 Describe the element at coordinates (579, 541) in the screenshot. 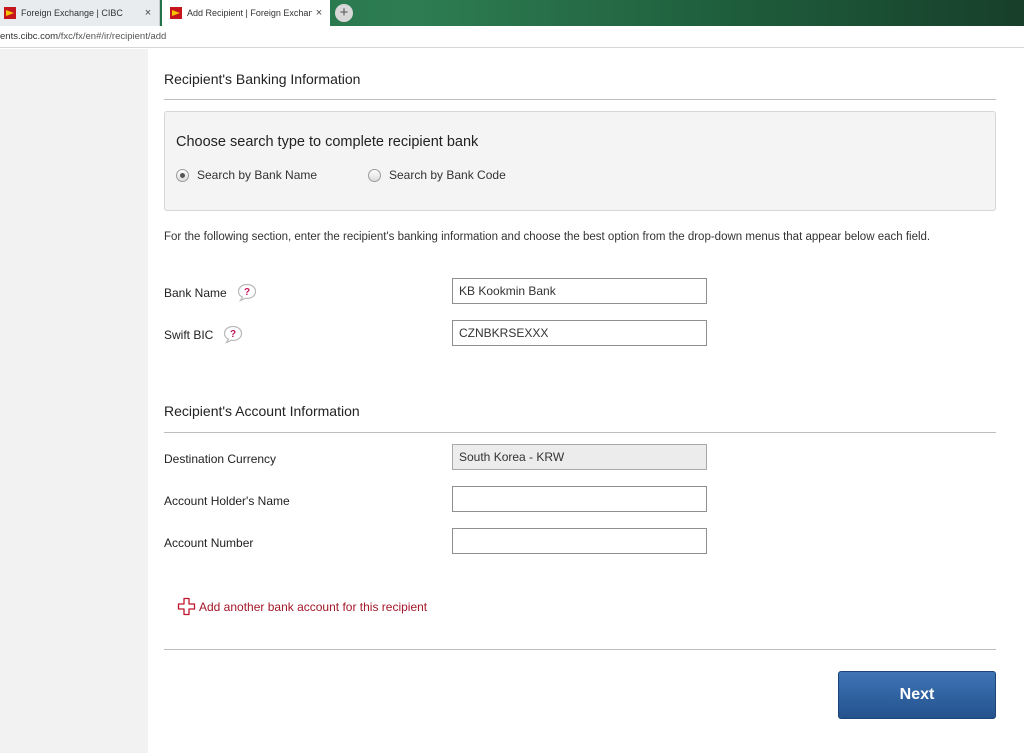

I see `account-number-field` at that location.